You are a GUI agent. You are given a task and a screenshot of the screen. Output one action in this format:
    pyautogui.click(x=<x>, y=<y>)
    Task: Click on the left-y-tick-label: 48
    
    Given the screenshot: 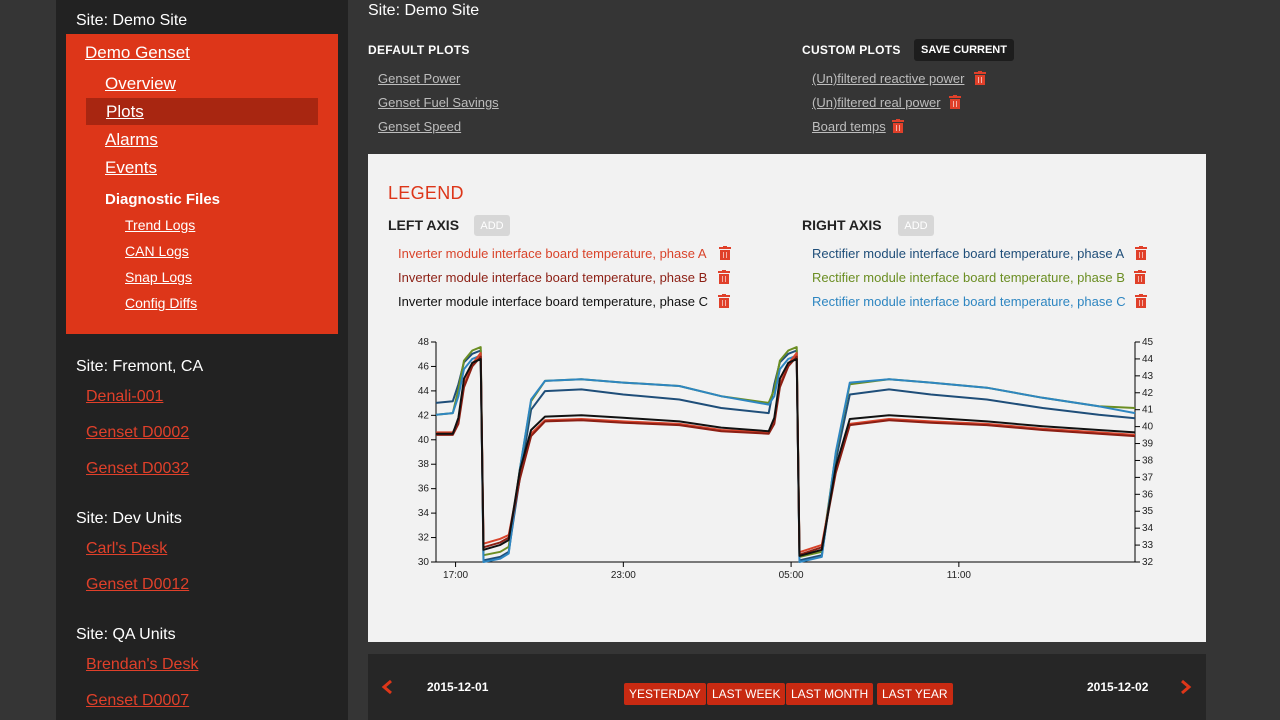 What is the action you would take?
    pyautogui.click(x=424, y=342)
    